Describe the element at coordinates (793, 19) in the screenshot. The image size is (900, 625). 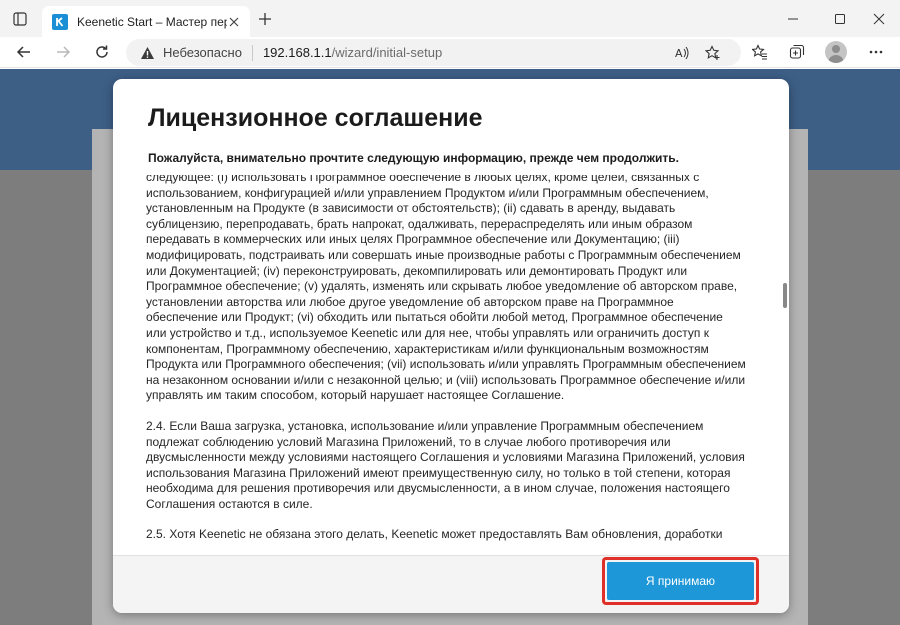
I see `minimize-icon` at that location.